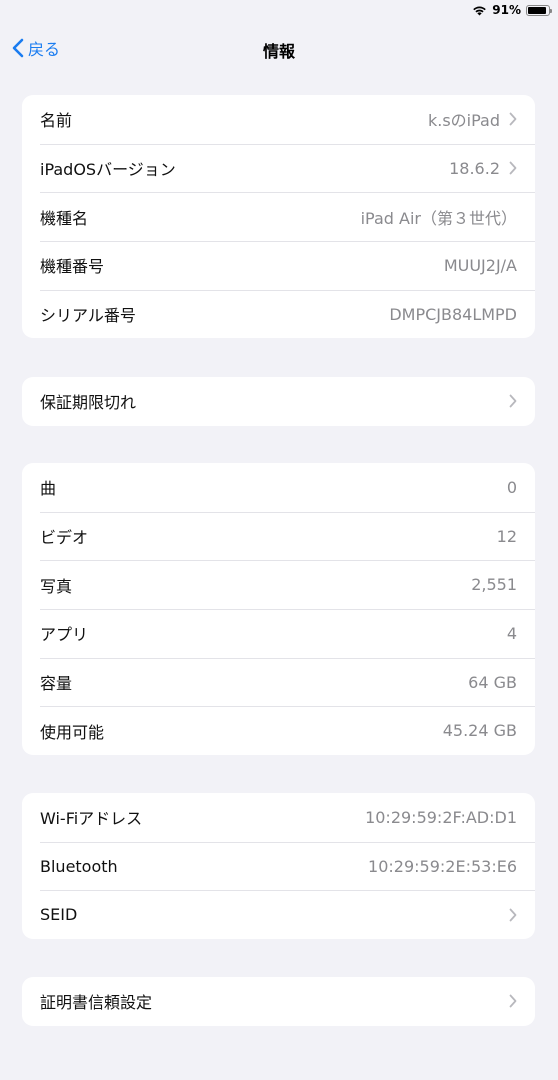 The height and width of the screenshot is (1080, 558). What do you see at coordinates (278, 314) in the screenshot?
I see `row-serial-number: シリアル番号 DMPCJB84LMPD` at bounding box center [278, 314].